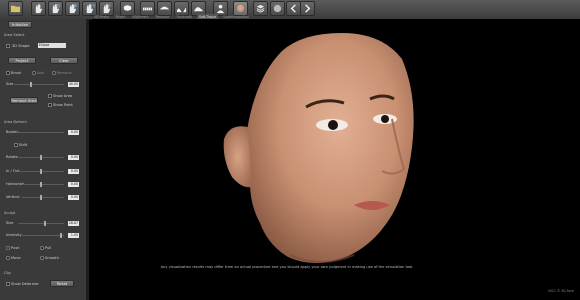 The height and width of the screenshot is (300, 580). I want to click on horizontal-value: 0.00, so click(73, 184).